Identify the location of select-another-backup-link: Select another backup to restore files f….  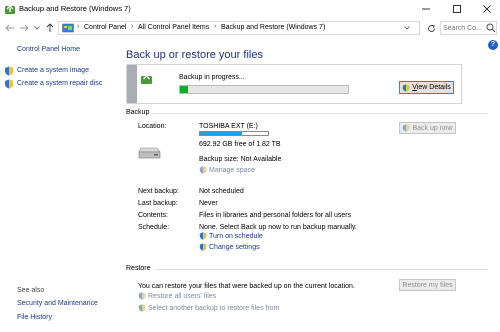
(209, 308).